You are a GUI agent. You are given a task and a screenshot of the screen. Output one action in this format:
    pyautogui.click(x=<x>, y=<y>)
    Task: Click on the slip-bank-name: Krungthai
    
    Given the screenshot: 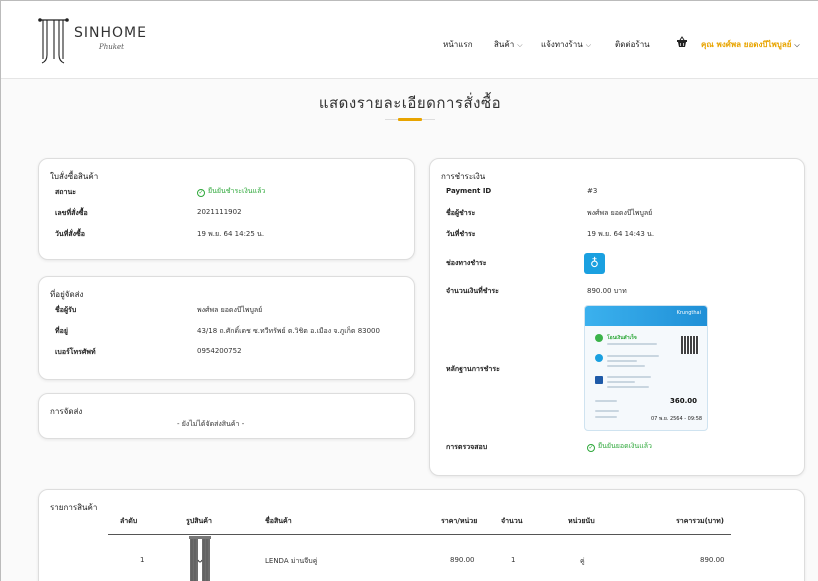 What is the action you would take?
    pyautogui.click(x=688, y=313)
    